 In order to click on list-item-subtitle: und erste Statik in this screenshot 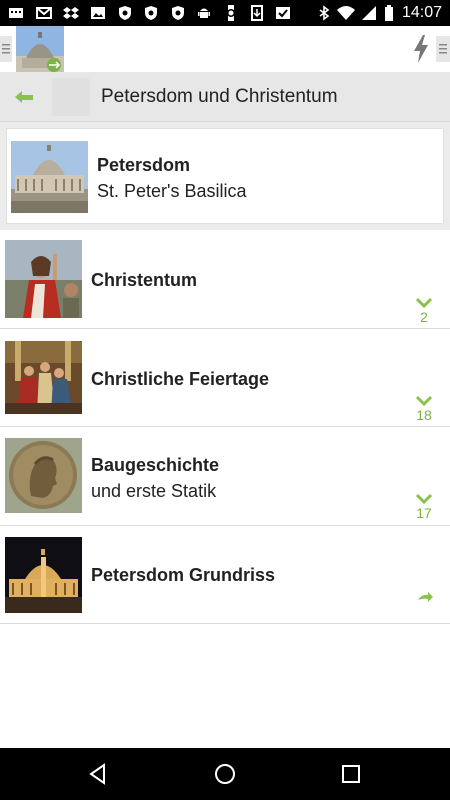, I will do `click(154, 491)`.